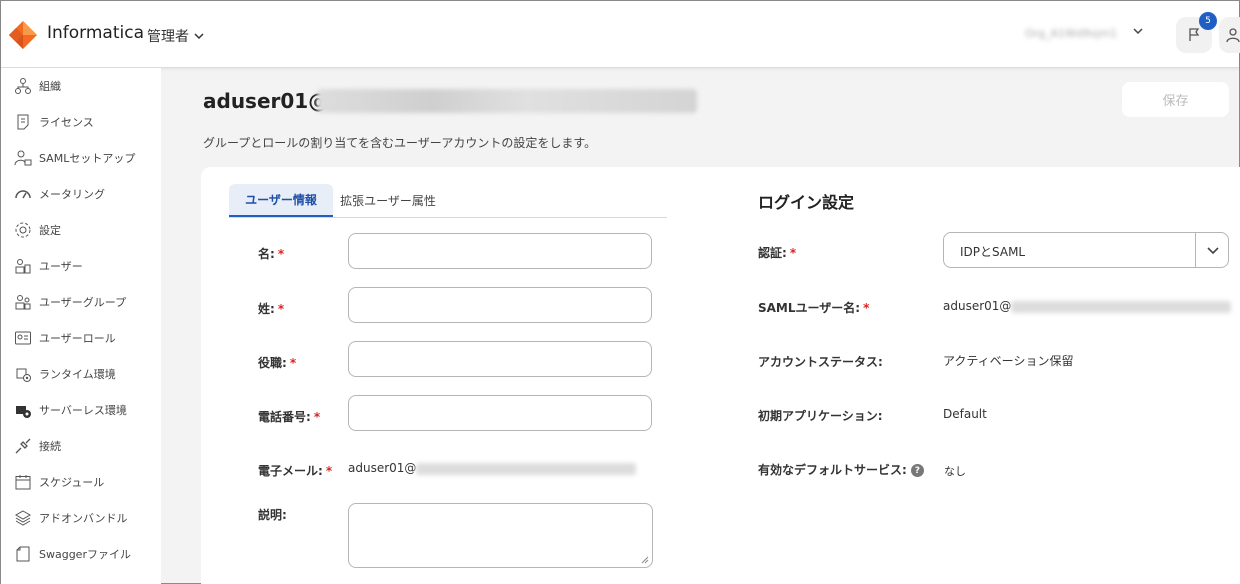 The height and width of the screenshot is (584, 1240). I want to click on first-name-label: 名: *, so click(271, 254).